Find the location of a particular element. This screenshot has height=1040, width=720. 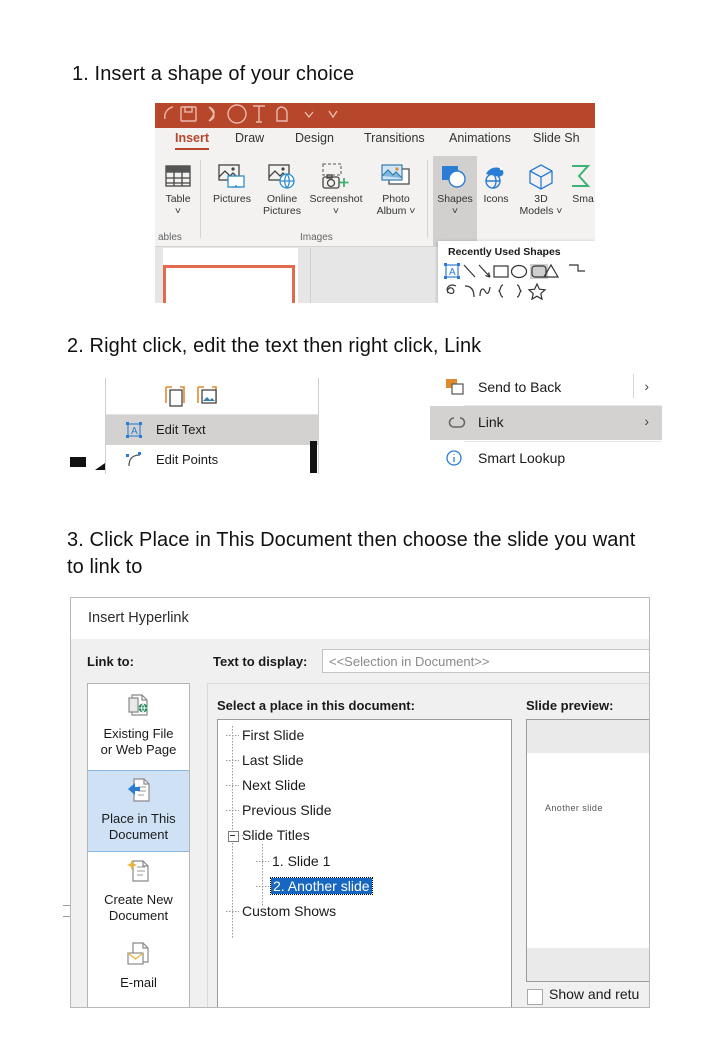

decorative-black-bar is located at coordinates (313, 457).